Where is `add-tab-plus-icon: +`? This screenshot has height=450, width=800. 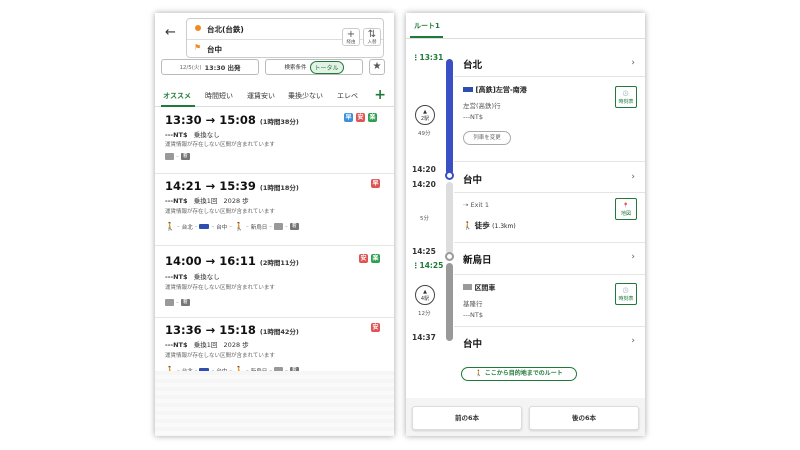 add-tab-plus-icon: + is located at coordinates (380, 95).